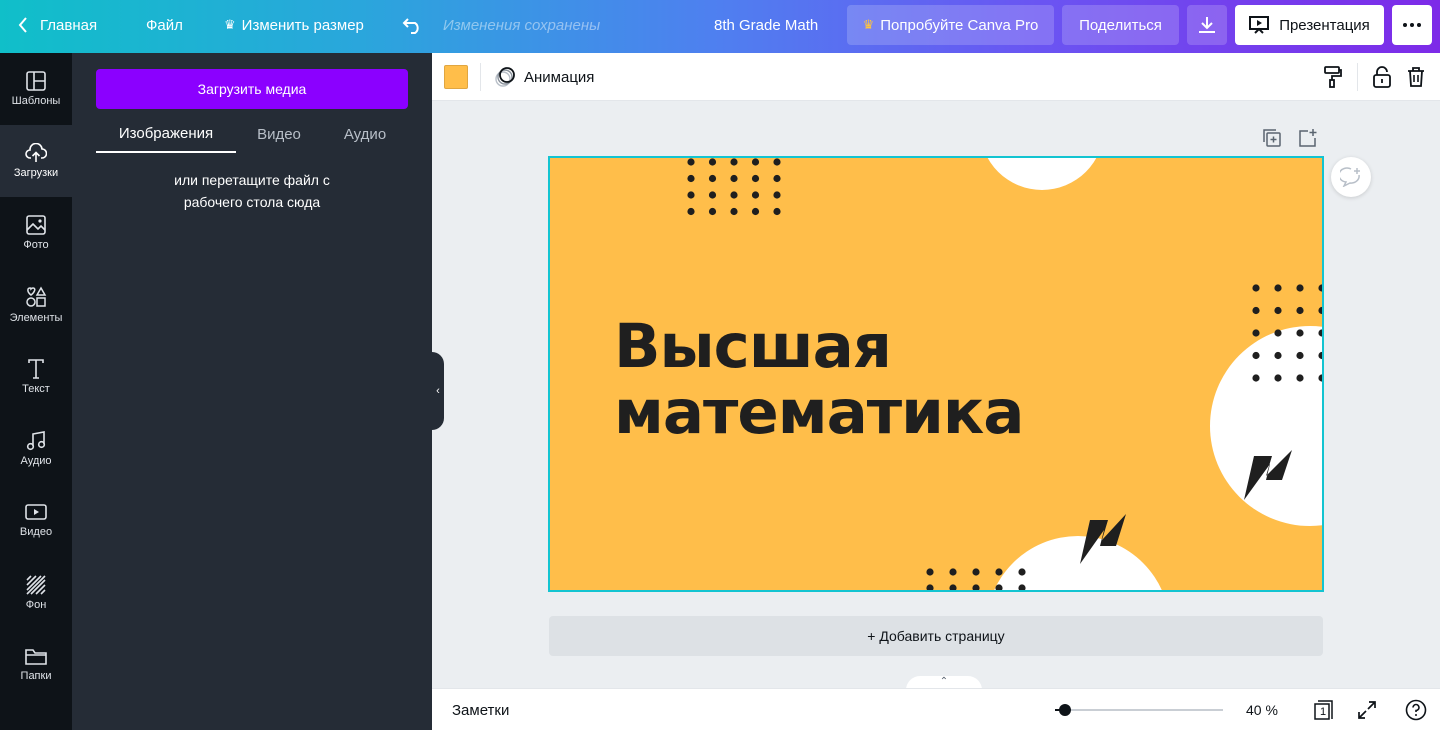 Image resolution: width=1440 pixels, height=730 pixels. I want to click on save-status: Изменения сохранены, so click(522, 25).